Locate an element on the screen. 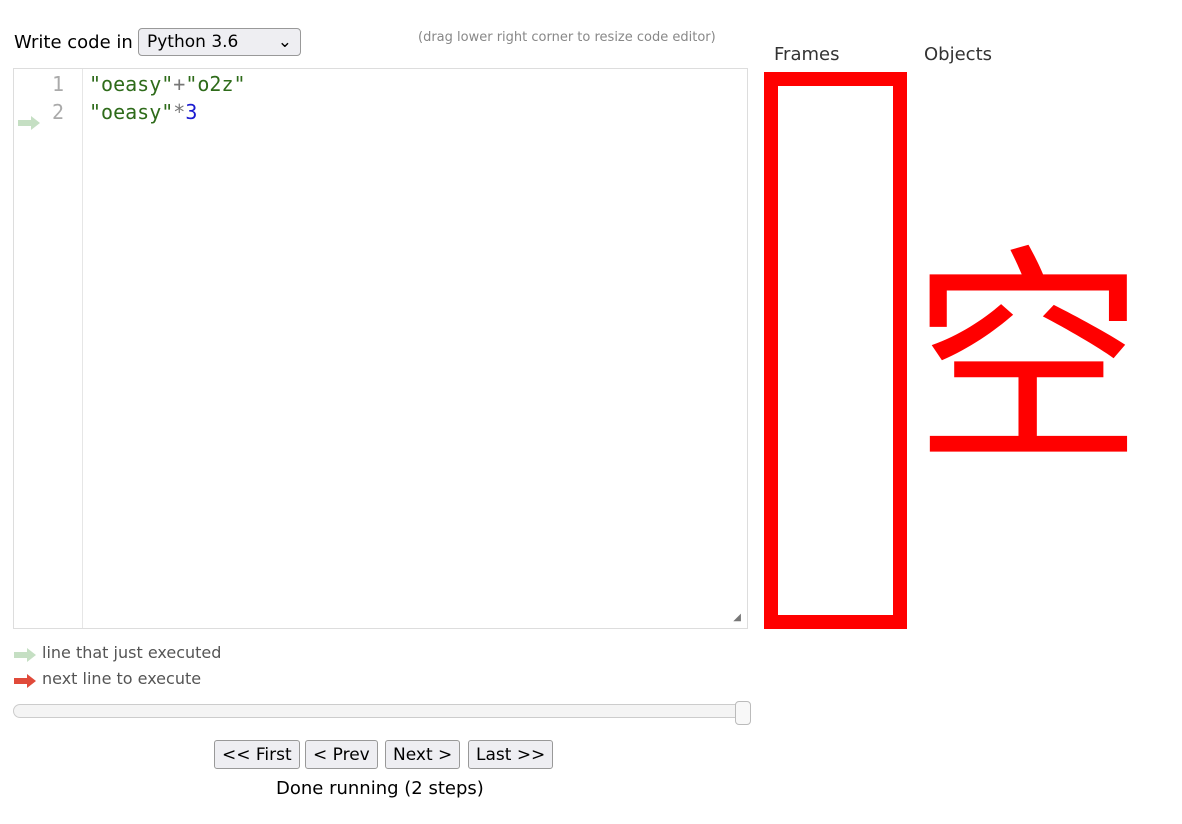  code-token: + is located at coordinates (179, 84).